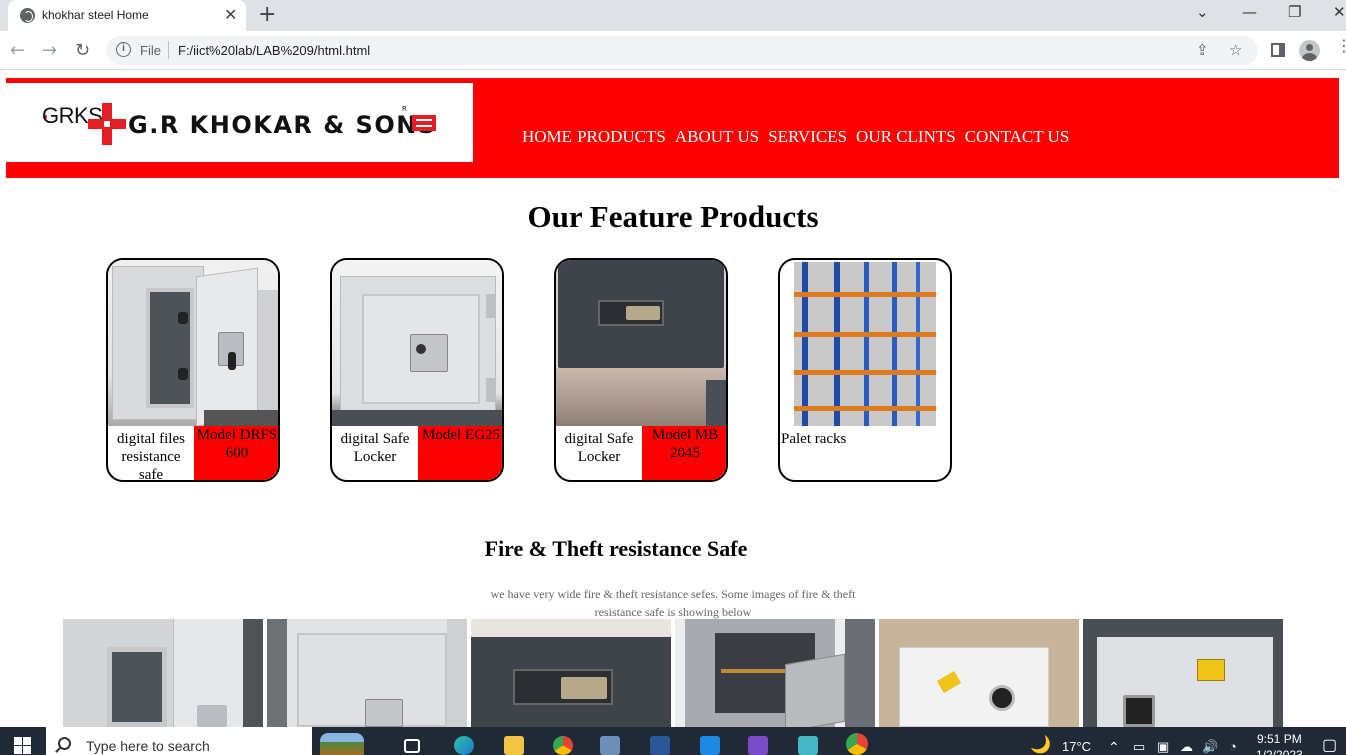 The image size is (1346, 755). What do you see at coordinates (95, 15) in the screenshot?
I see `tab-title: khokhar steel Home` at bounding box center [95, 15].